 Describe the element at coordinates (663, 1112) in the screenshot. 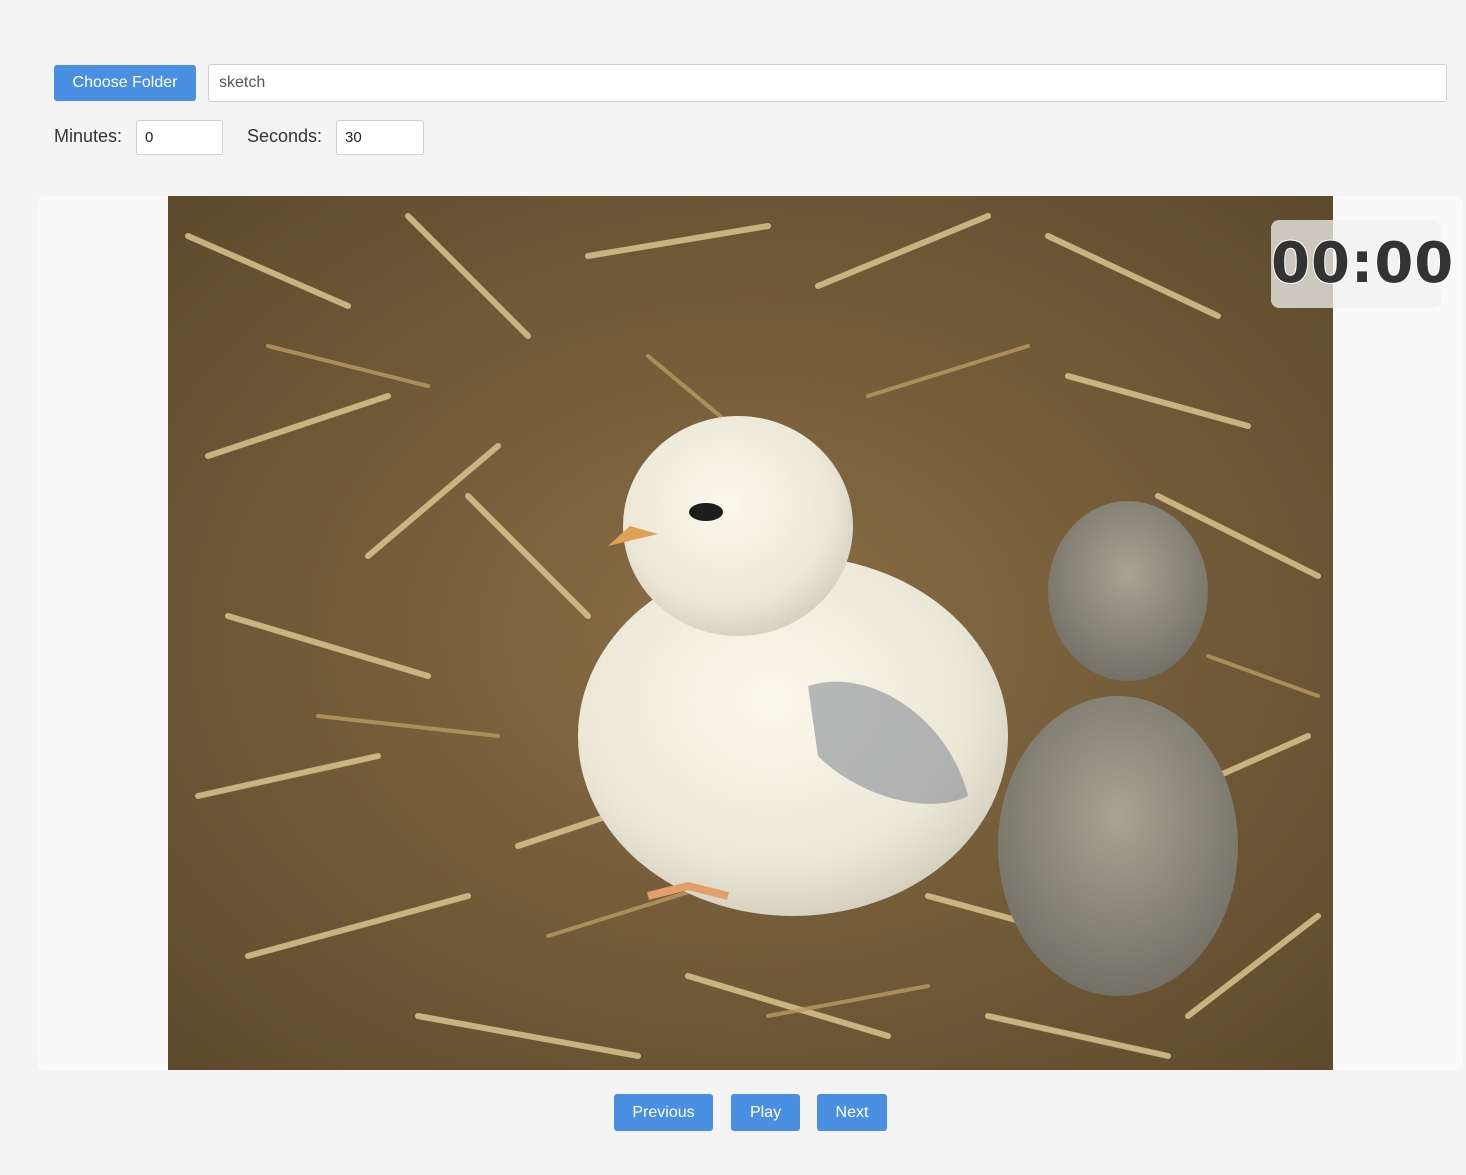

I see `previous-button: Previous` at that location.